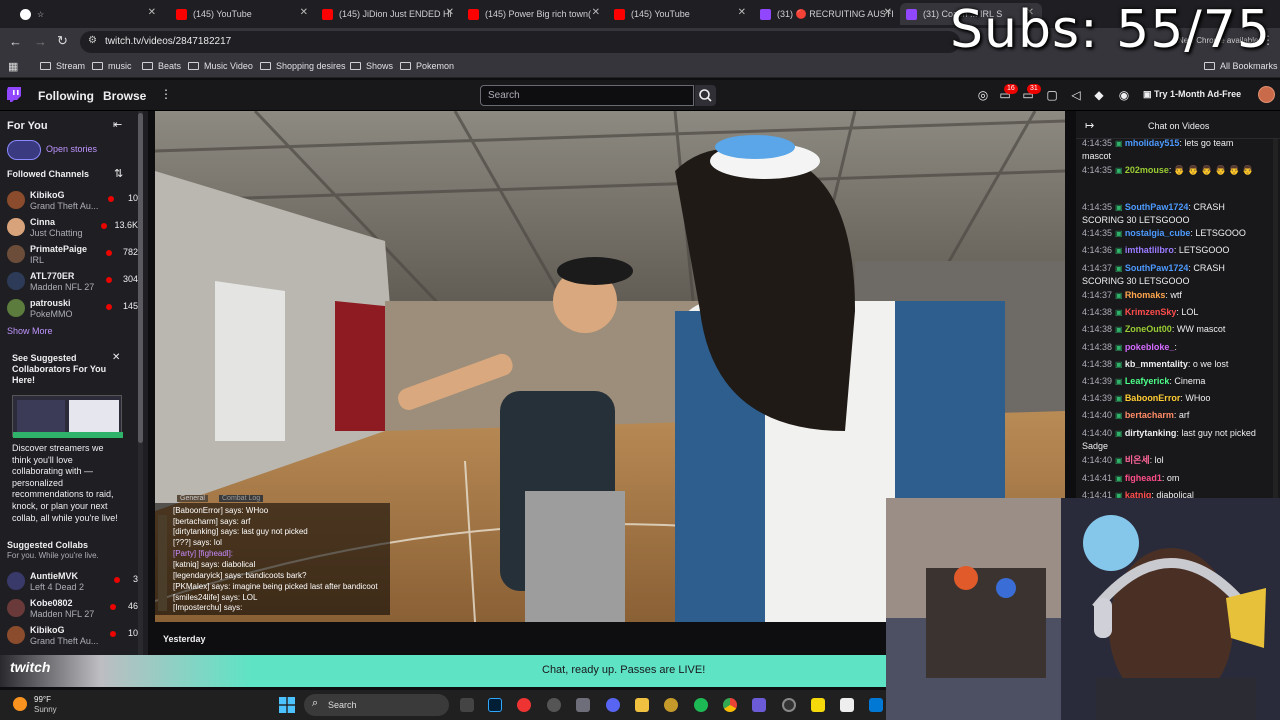 The image size is (1280, 720). What do you see at coordinates (467, 705) in the screenshot?
I see `task-view-icon` at bounding box center [467, 705].